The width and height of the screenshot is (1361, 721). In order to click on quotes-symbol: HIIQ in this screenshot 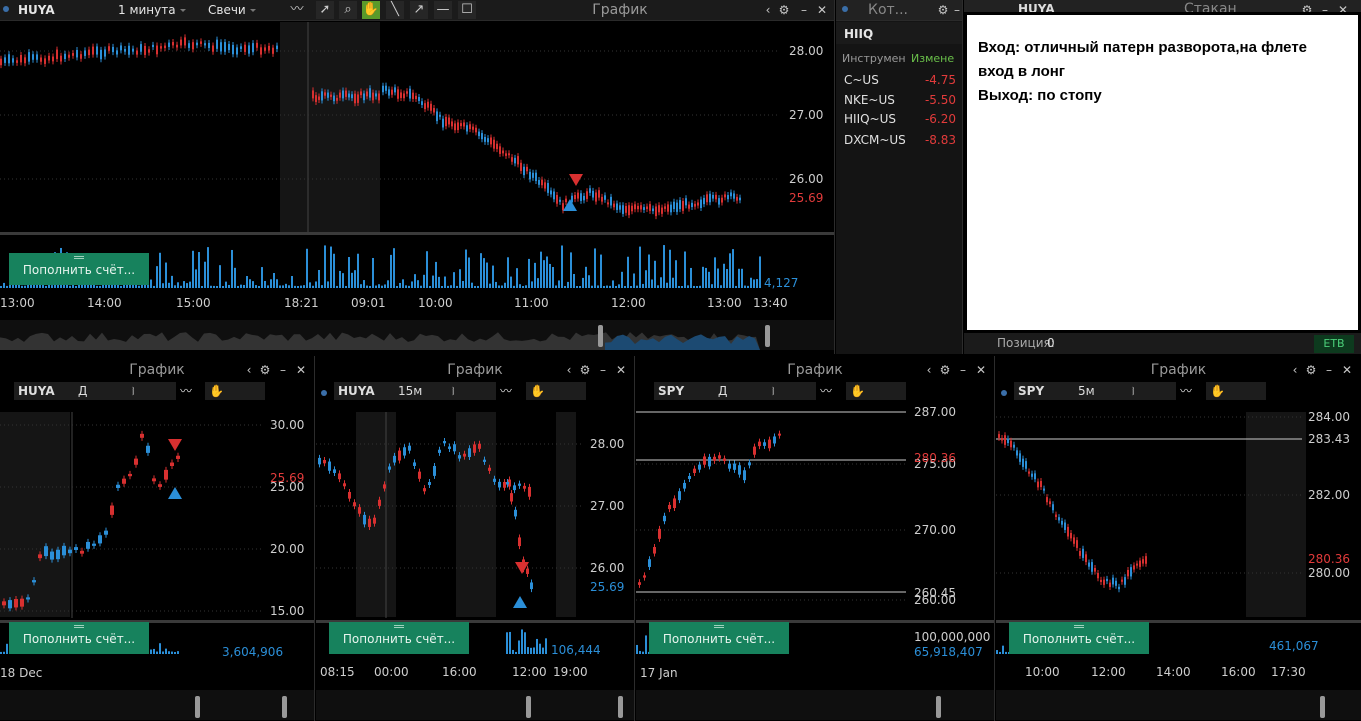, I will do `click(858, 34)`.